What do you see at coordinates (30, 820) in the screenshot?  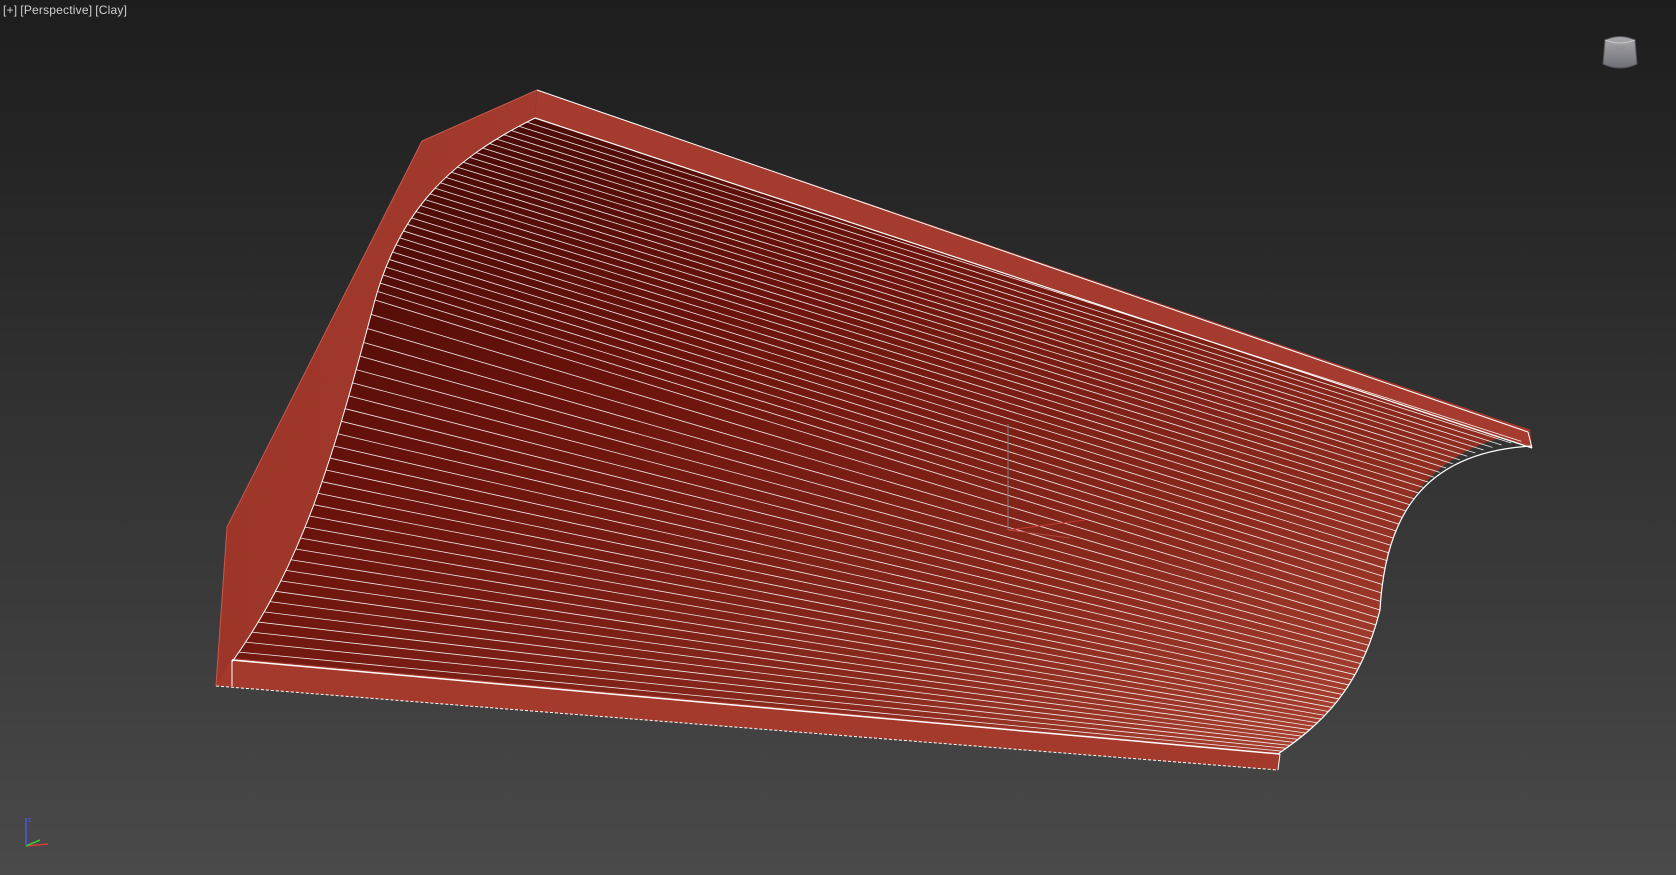 I see `svg-text: z` at bounding box center [30, 820].